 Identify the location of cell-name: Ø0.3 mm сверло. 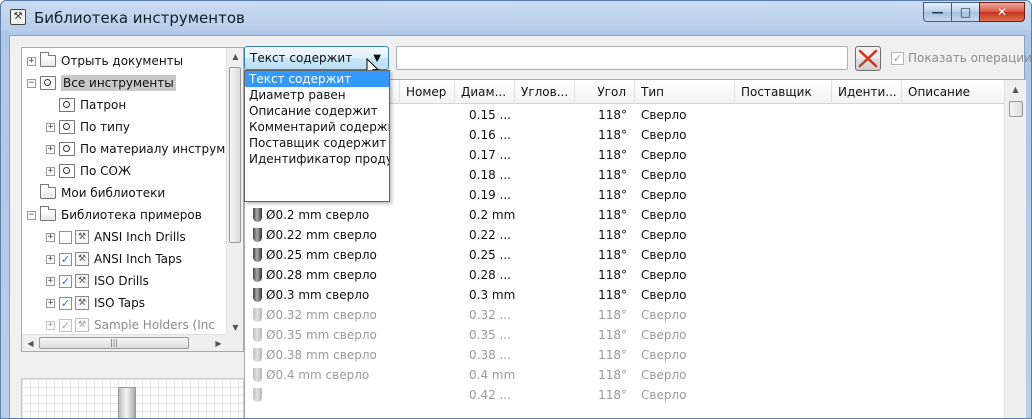
(318, 295).